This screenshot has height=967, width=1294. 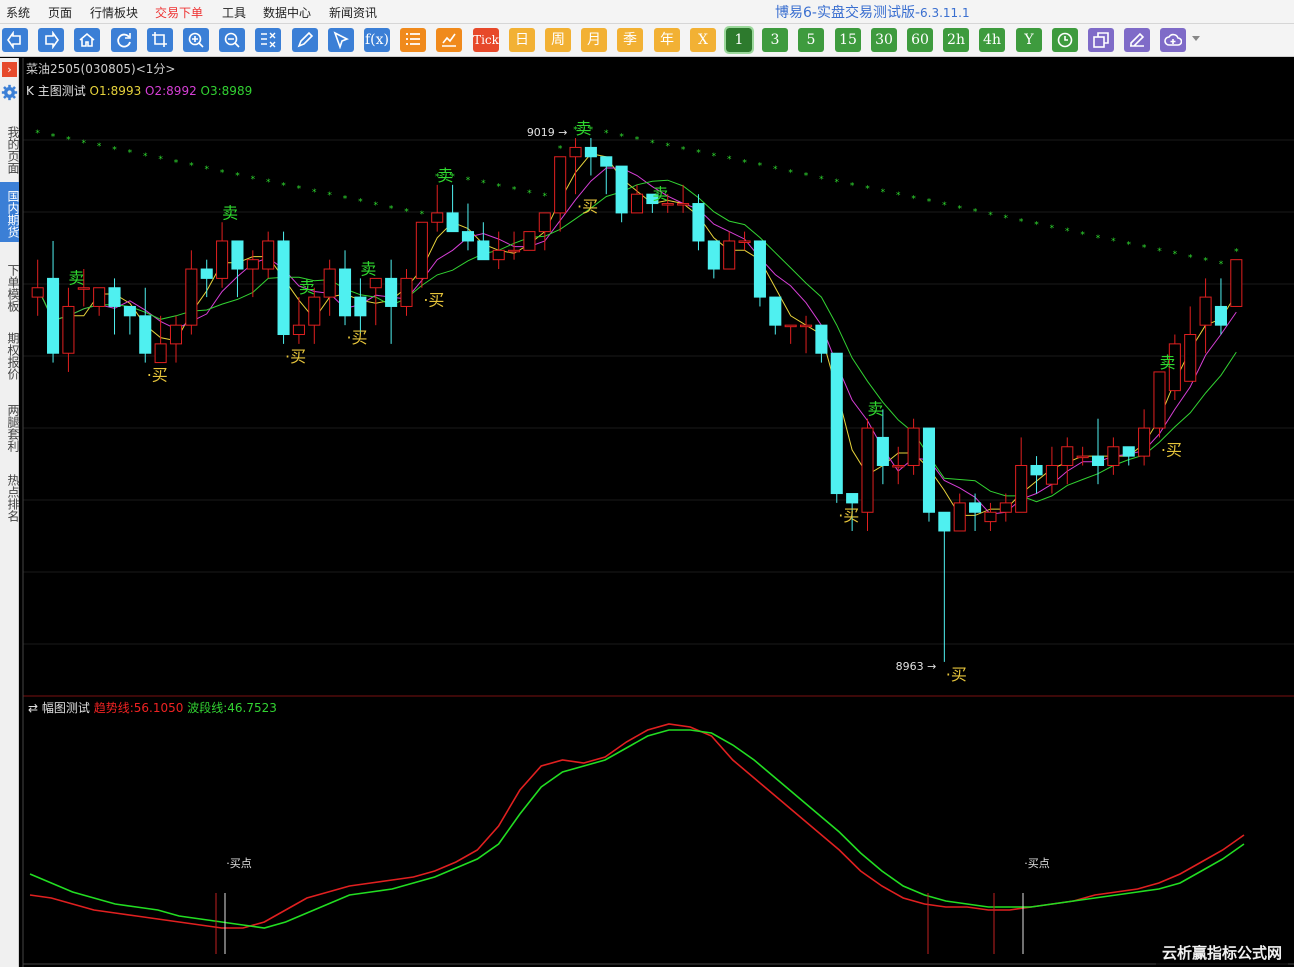 What do you see at coordinates (60, 12) in the screenshot?
I see `menu-item-1: 页面` at bounding box center [60, 12].